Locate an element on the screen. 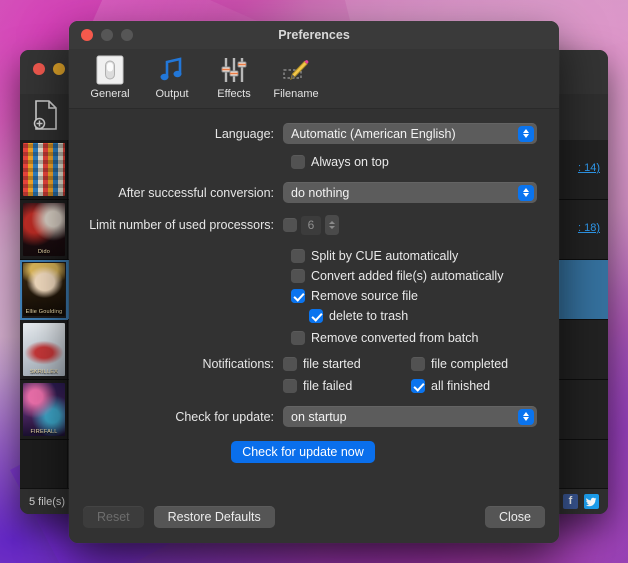 Image resolution: width=628 pixels, height=563 pixels. convert-added-checkbox is located at coordinates (298, 276).